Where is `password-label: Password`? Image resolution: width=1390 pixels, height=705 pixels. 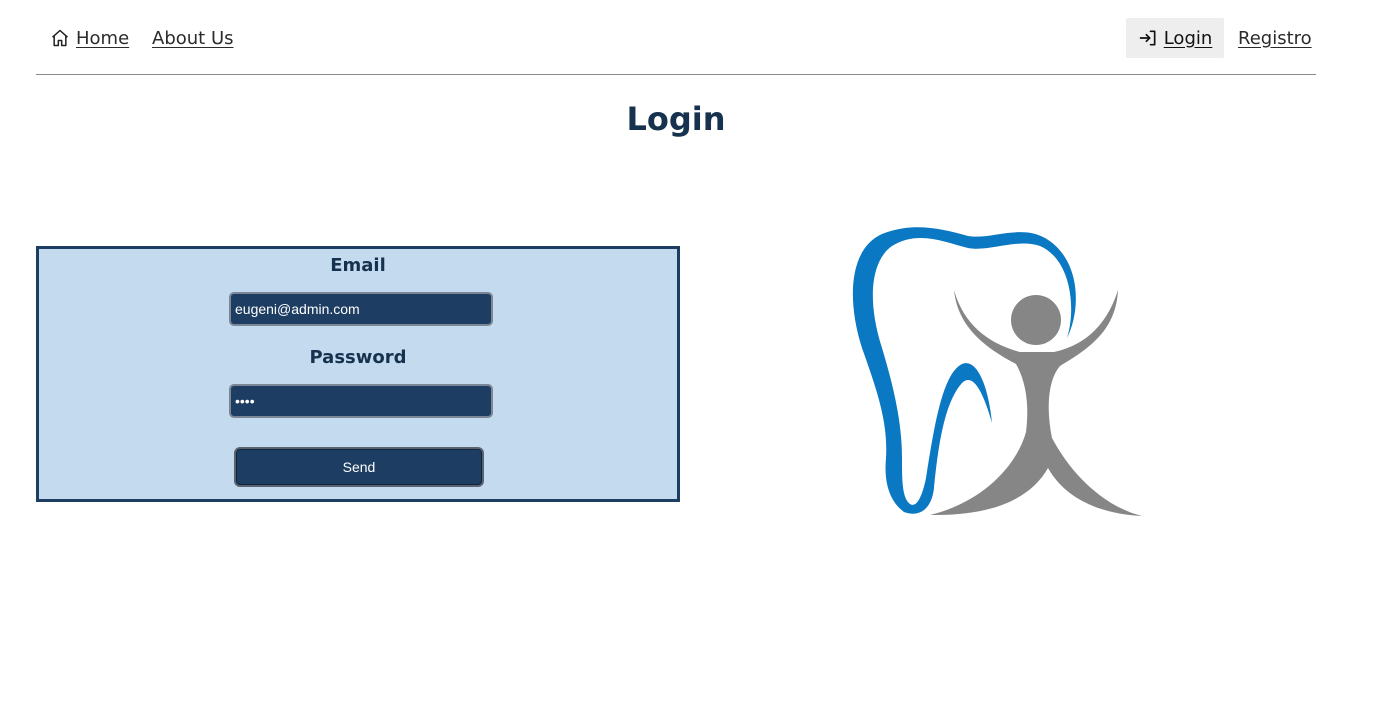
password-label: Password is located at coordinates (358, 357).